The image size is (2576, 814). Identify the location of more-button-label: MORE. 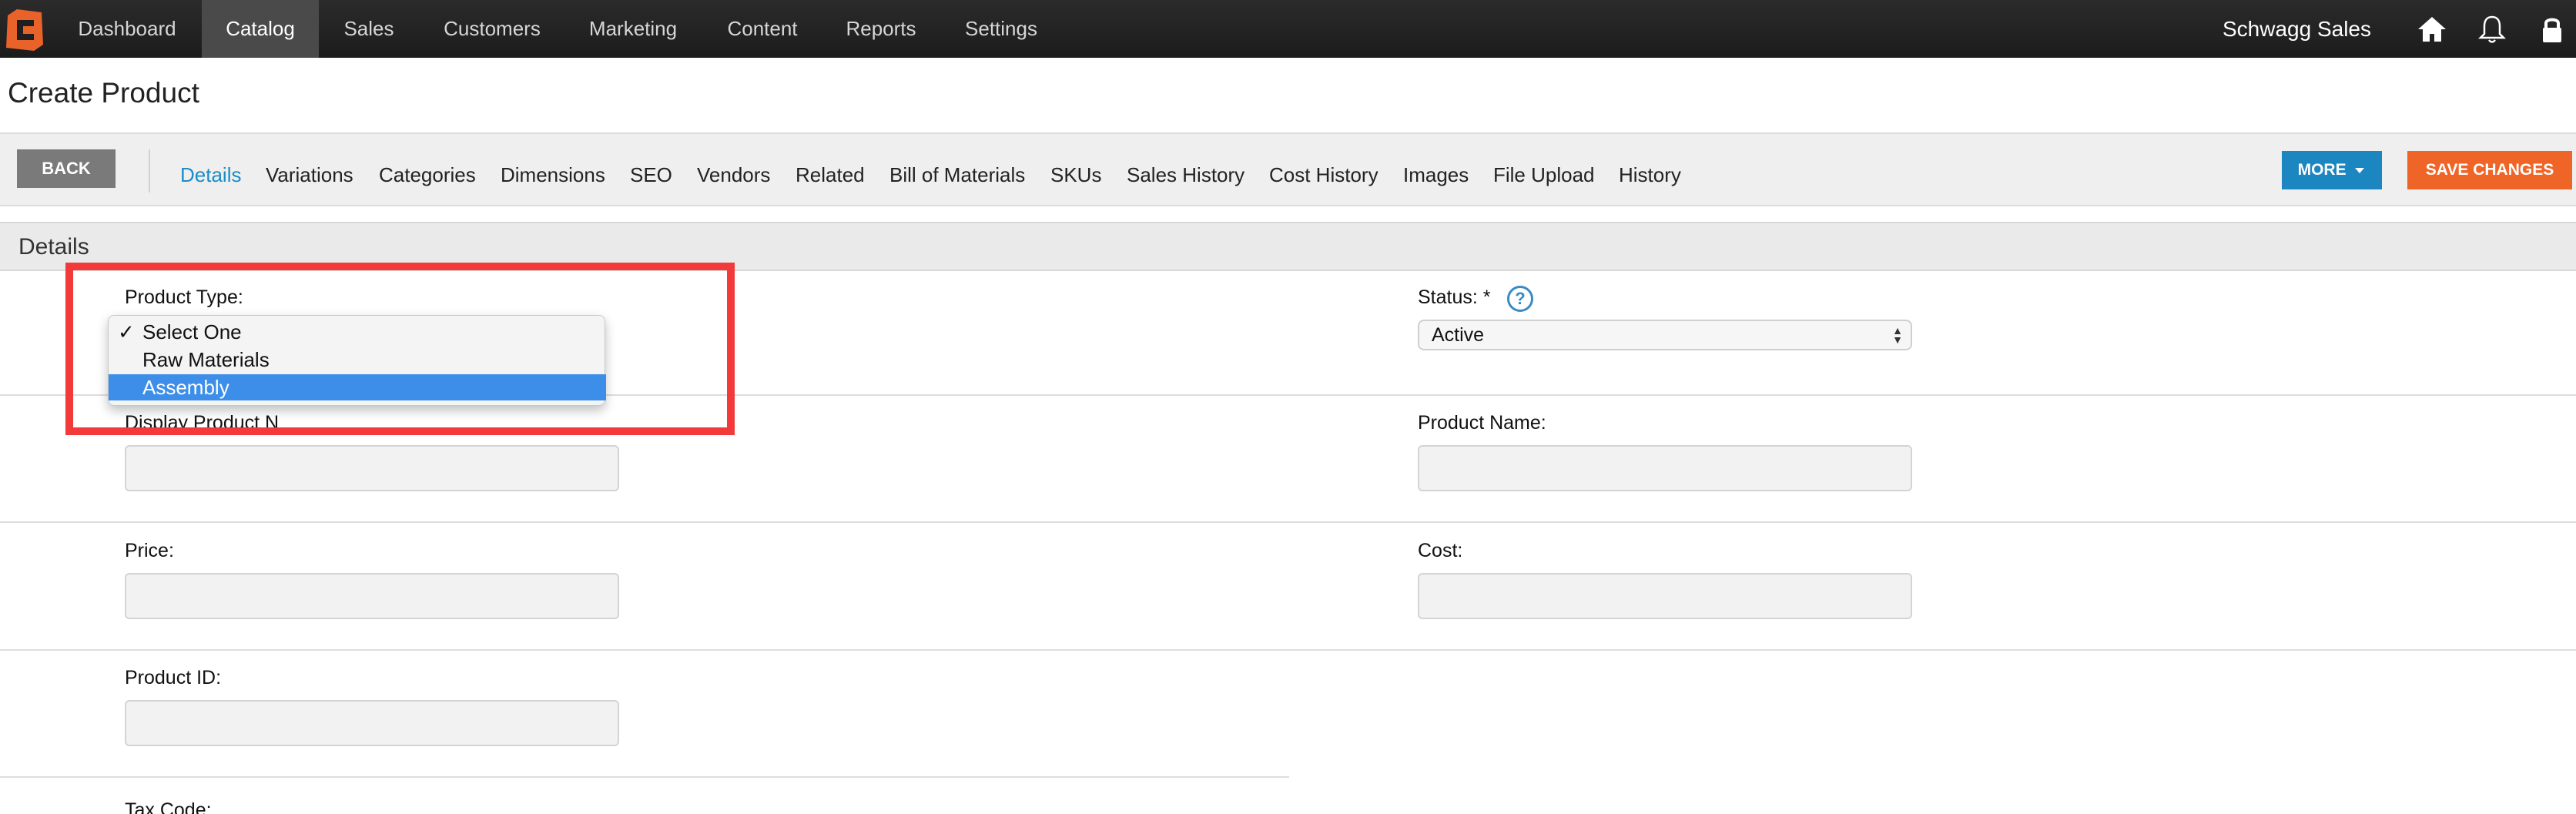
(2322, 170).